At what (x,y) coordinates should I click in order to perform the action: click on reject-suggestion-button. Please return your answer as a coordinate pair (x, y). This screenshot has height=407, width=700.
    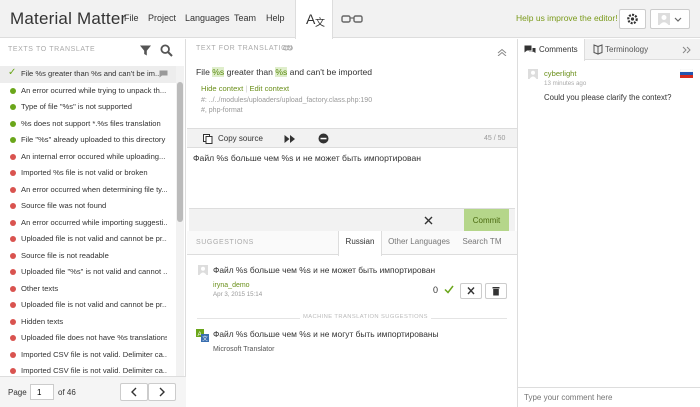
    Looking at the image, I should click on (471, 291).